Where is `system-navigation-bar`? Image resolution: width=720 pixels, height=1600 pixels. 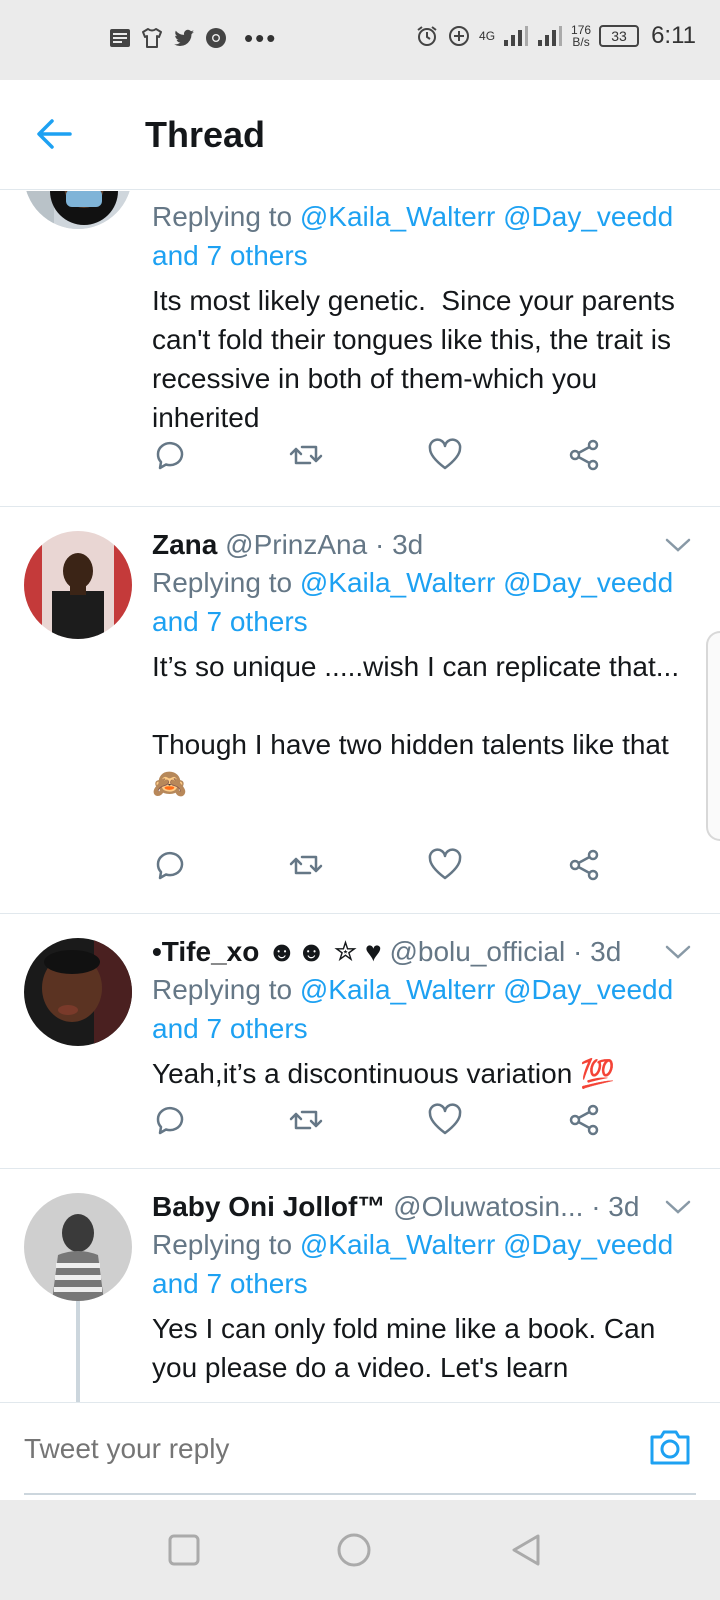 system-navigation-bar is located at coordinates (360, 1550).